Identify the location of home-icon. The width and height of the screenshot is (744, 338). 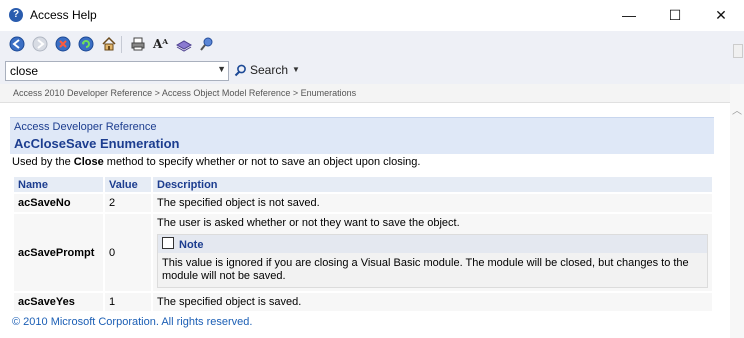
(109, 44).